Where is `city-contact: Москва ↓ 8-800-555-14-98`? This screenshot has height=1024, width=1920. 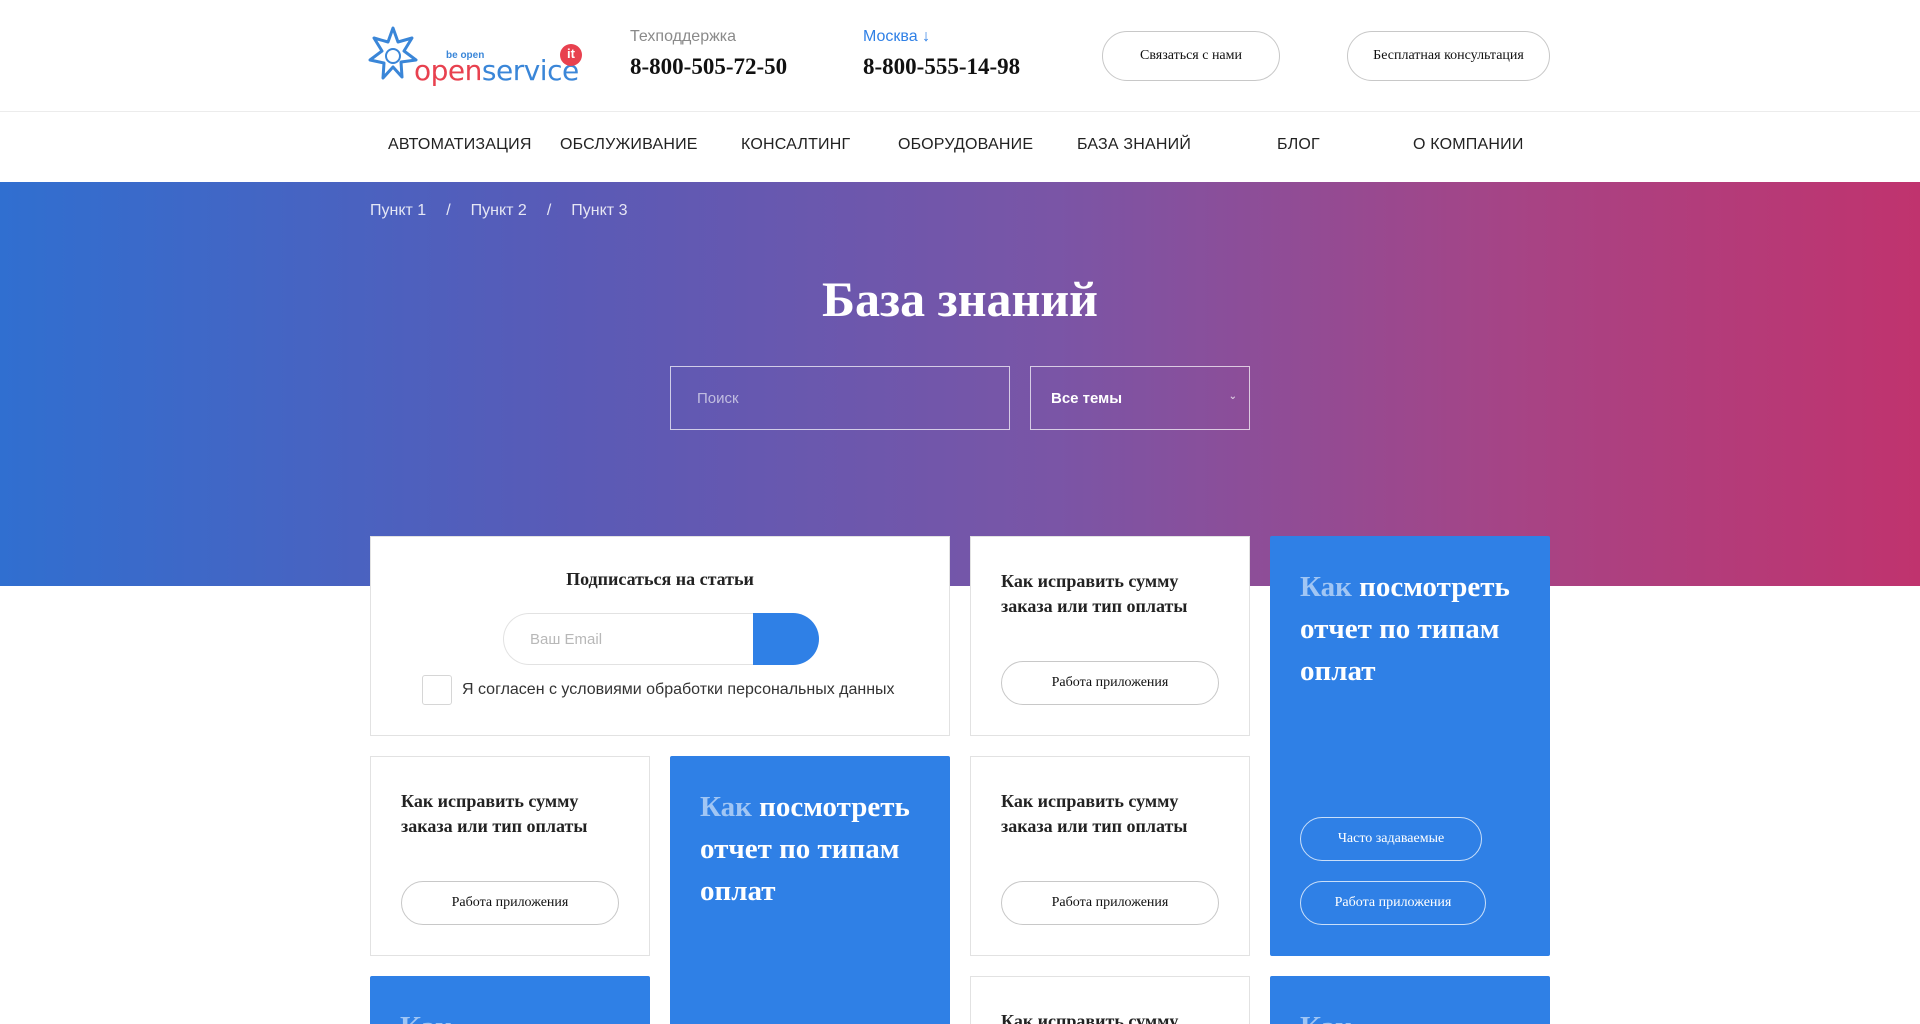
city-contact: Москва ↓ 8-800-555-14-98 is located at coordinates (941, 54).